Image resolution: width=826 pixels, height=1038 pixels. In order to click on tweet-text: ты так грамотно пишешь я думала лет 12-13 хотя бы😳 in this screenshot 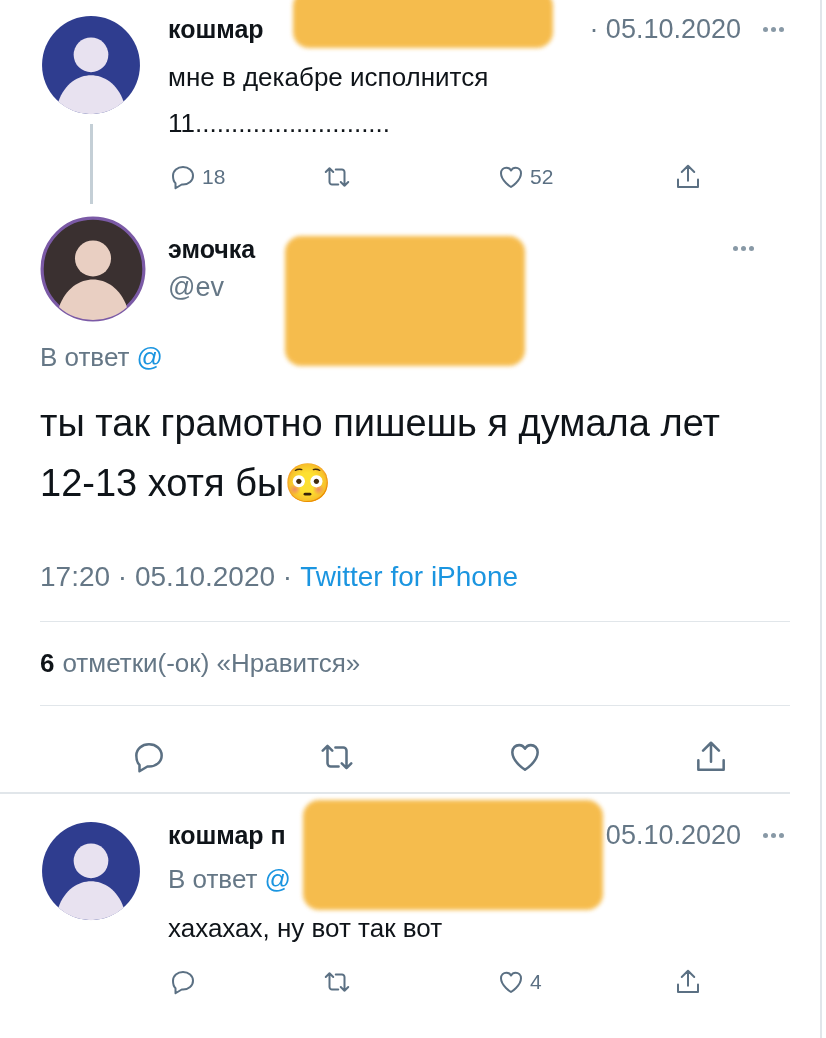, I will do `click(380, 453)`.